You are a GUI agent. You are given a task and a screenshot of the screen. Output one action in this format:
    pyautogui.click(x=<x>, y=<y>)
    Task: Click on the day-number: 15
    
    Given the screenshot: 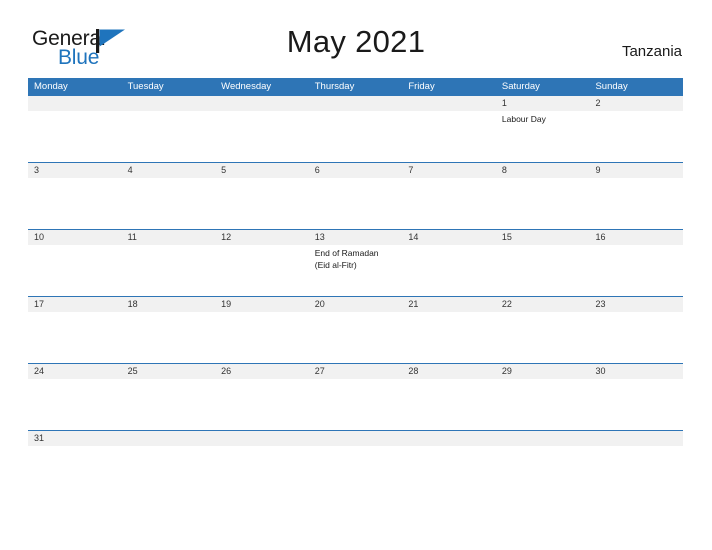 What is the action you would take?
    pyautogui.click(x=543, y=237)
    